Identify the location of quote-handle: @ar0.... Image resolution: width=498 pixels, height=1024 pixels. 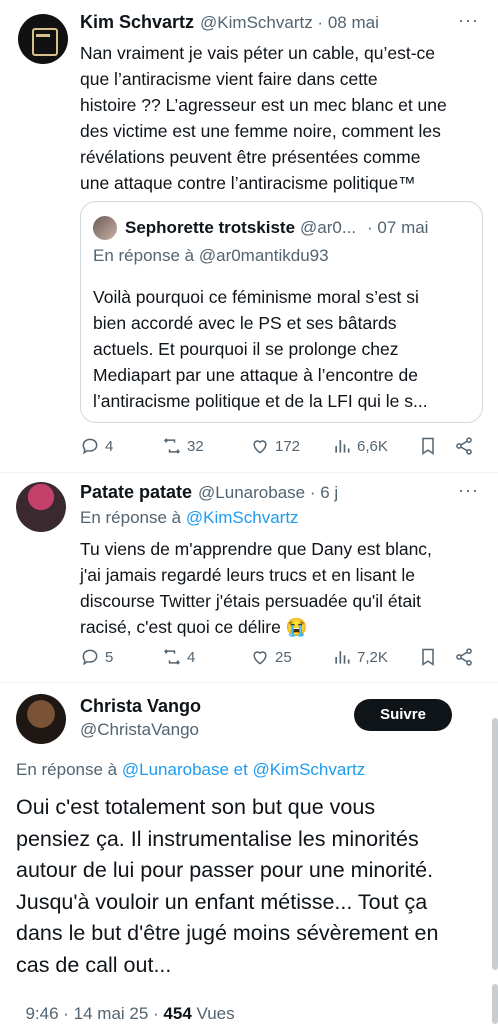
(328, 227).